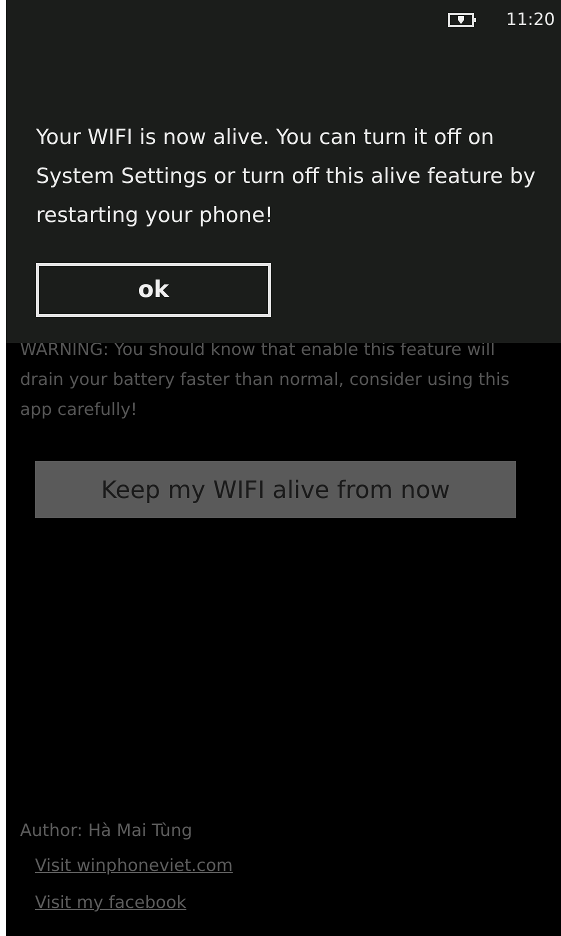  Describe the element at coordinates (275, 489) in the screenshot. I see `keep-alive-button: Keep my WIFI alive from now` at that location.